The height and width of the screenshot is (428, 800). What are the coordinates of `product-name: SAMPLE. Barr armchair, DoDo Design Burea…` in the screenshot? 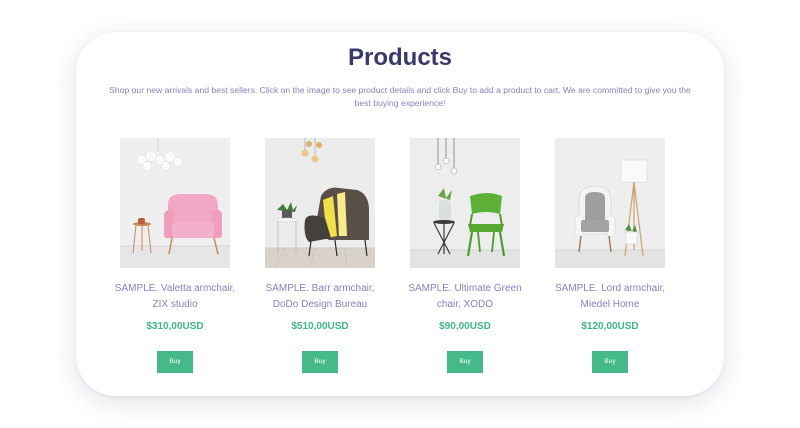 It's located at (320, 297).